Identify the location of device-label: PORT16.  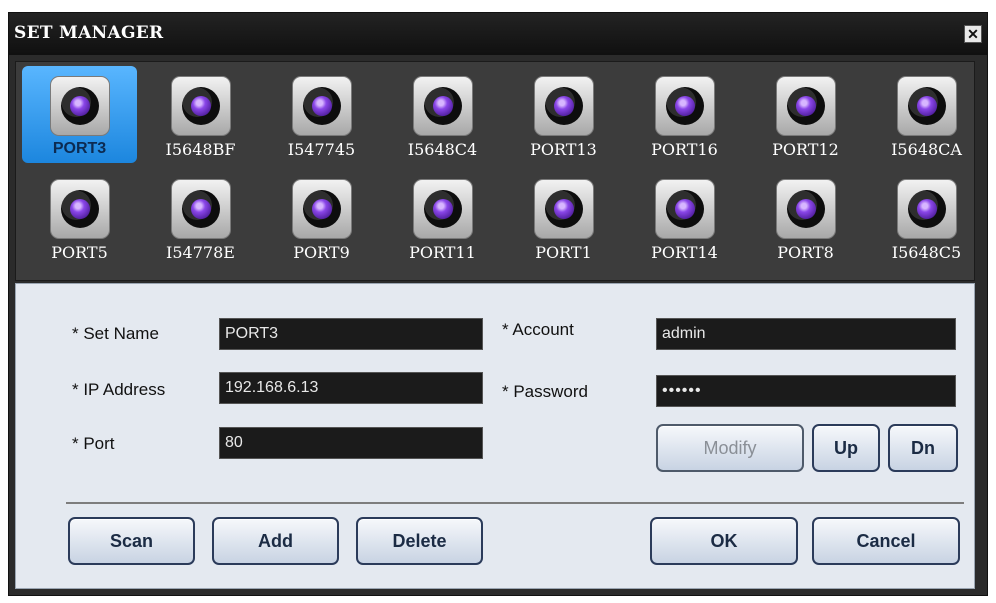
(684, 149).